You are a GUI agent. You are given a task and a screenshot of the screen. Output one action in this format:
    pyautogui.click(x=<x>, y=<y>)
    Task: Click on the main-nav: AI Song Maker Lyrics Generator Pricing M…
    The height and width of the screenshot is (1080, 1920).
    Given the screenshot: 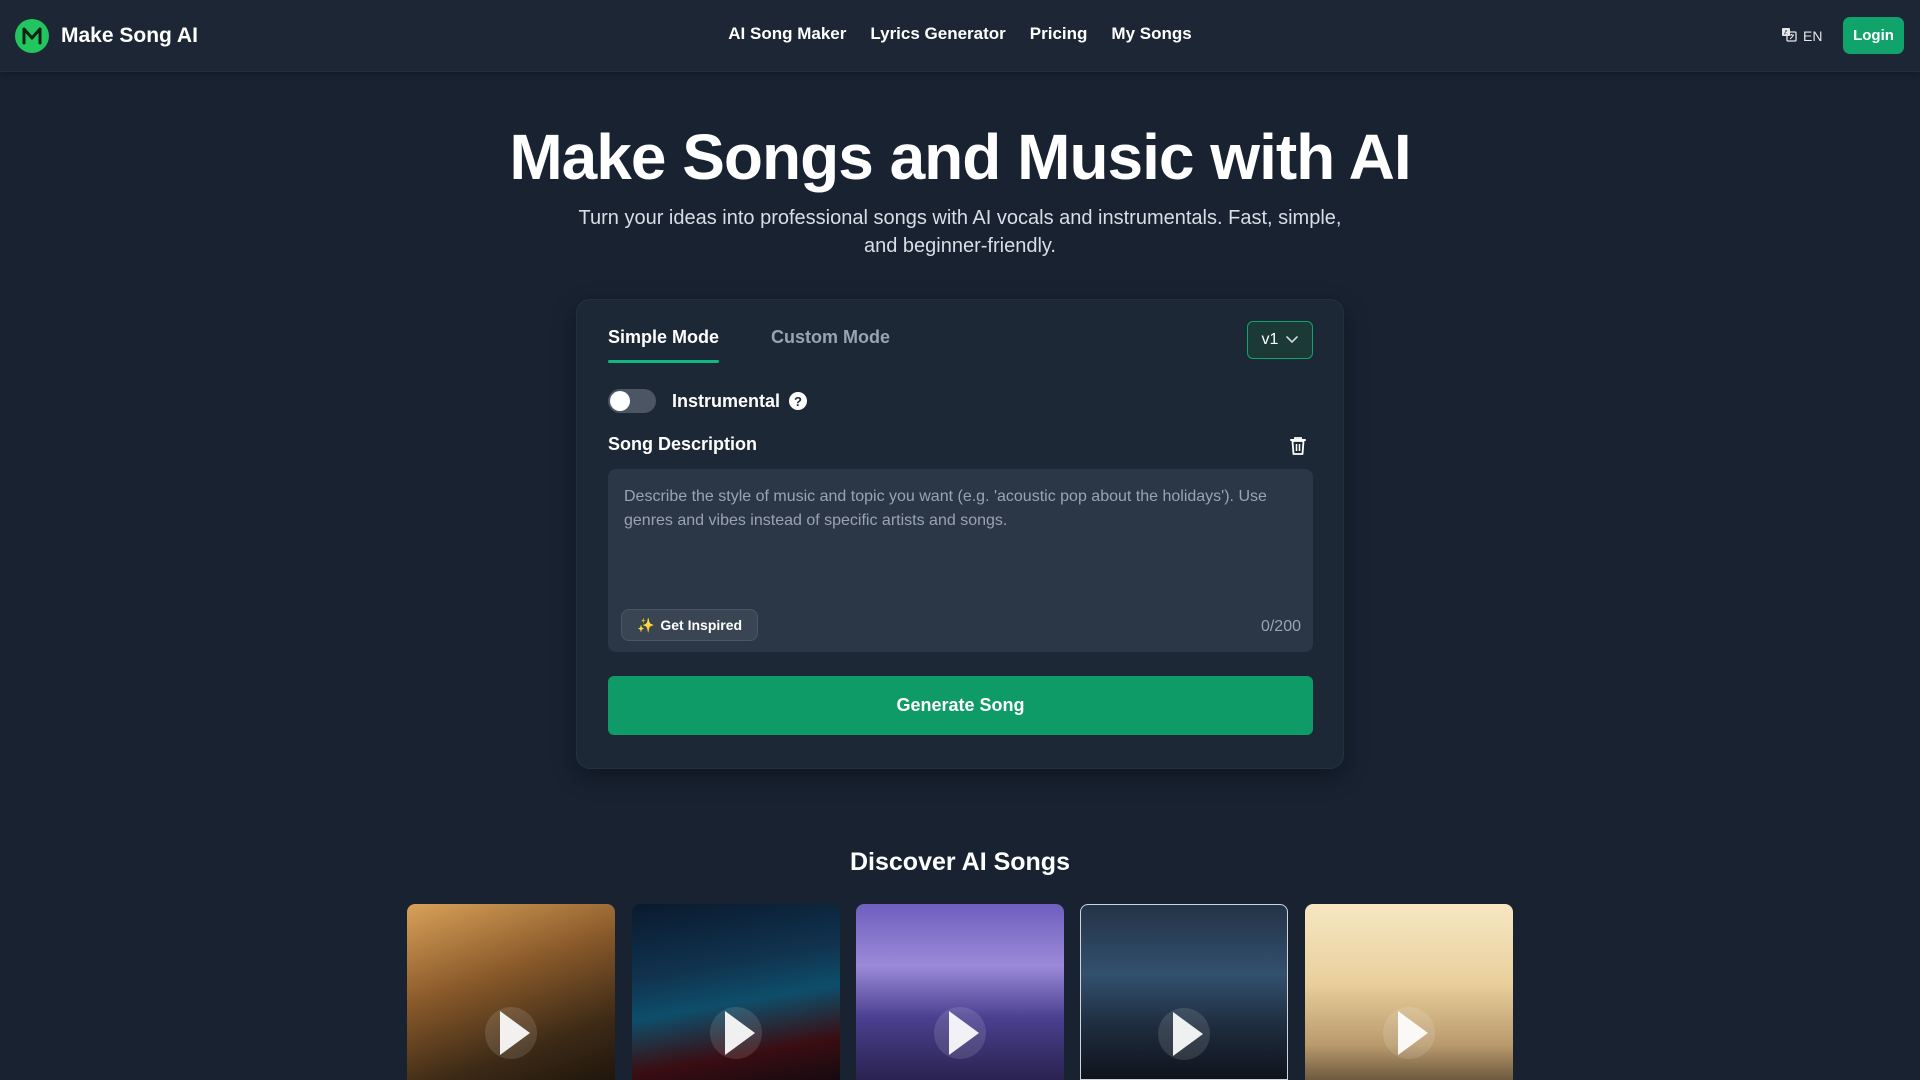 What is the action you would take?
    pyautogui.click(x=960, y=34)
    